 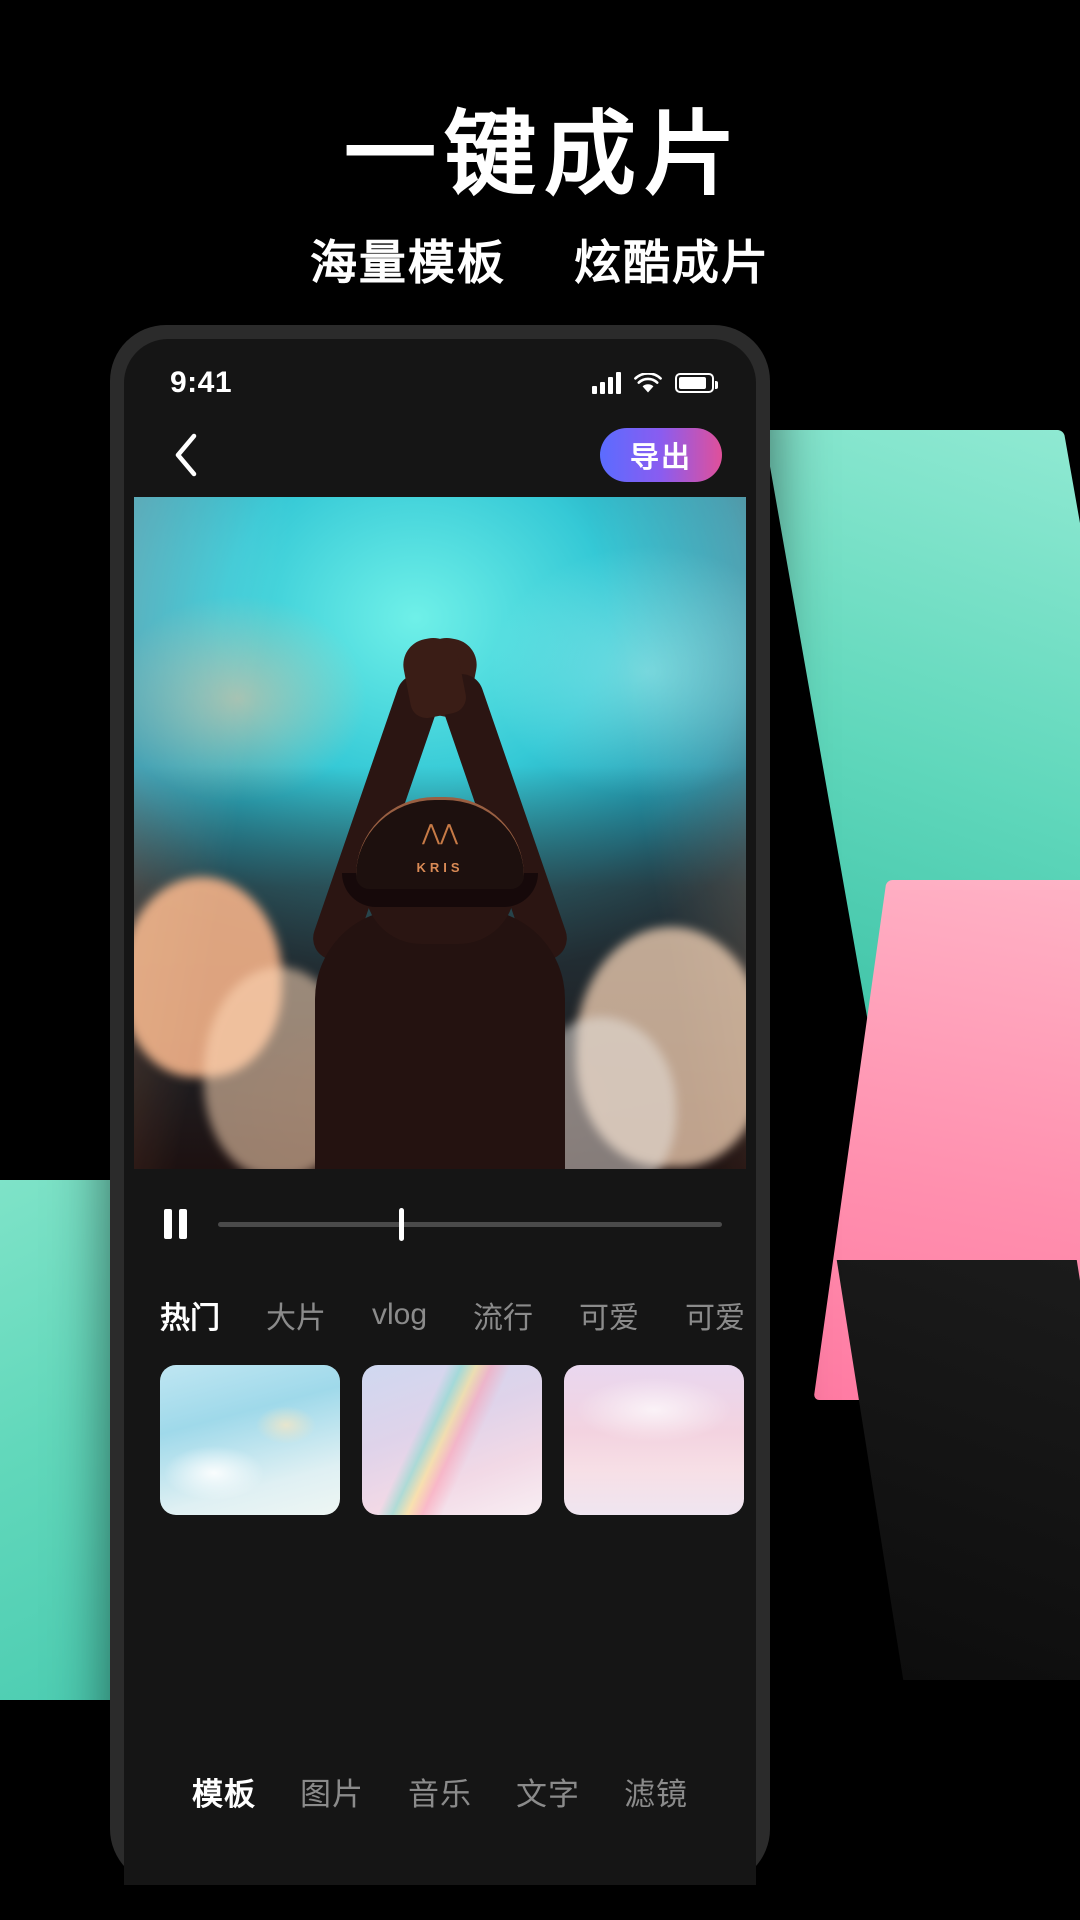 I want to click on category-tab-keai-1: 可爱, so click(x=609, y=1315).